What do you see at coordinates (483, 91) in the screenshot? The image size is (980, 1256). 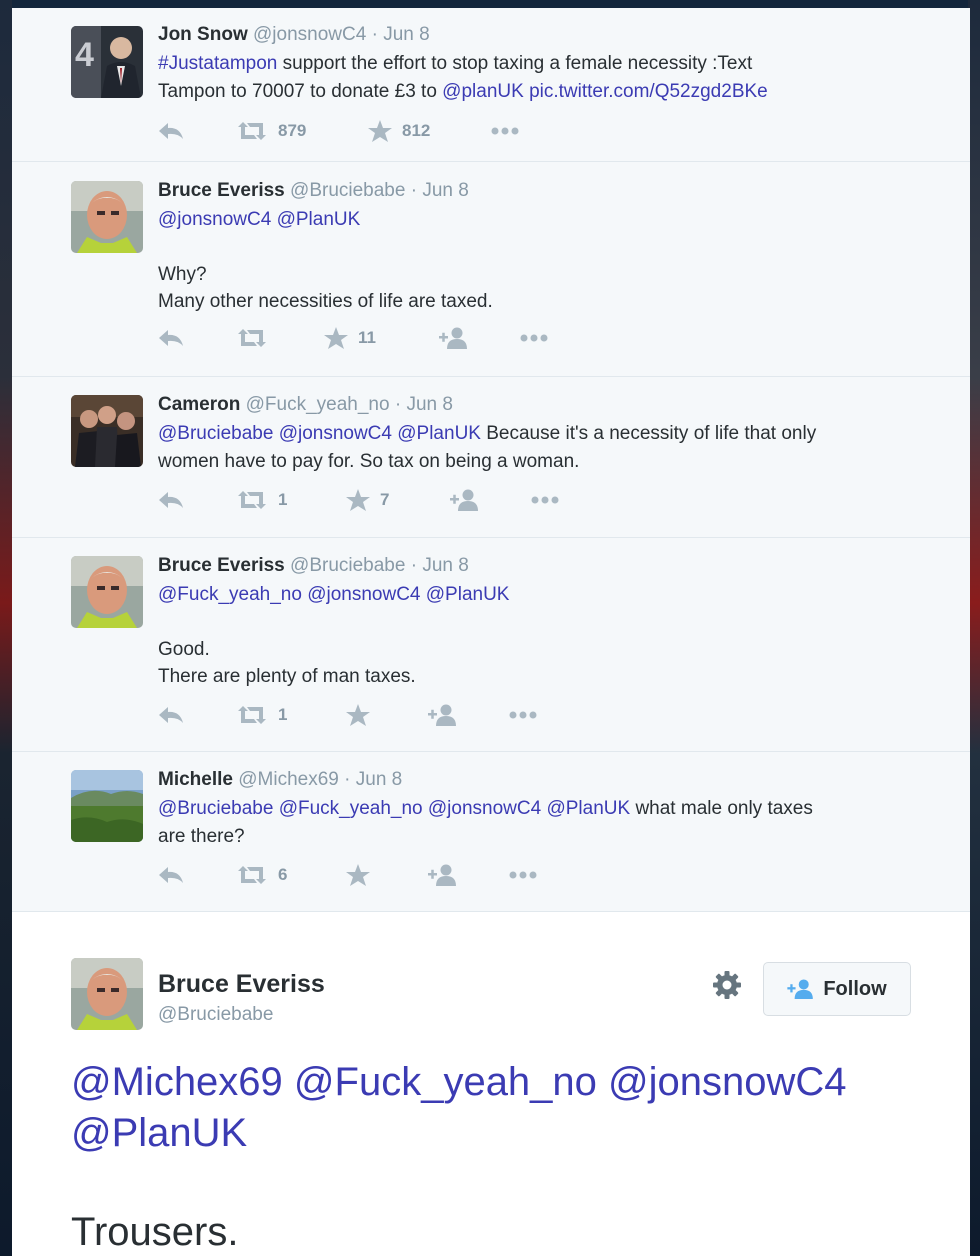 I see `mention-link: @planUK` at bounding box center [483, 91].